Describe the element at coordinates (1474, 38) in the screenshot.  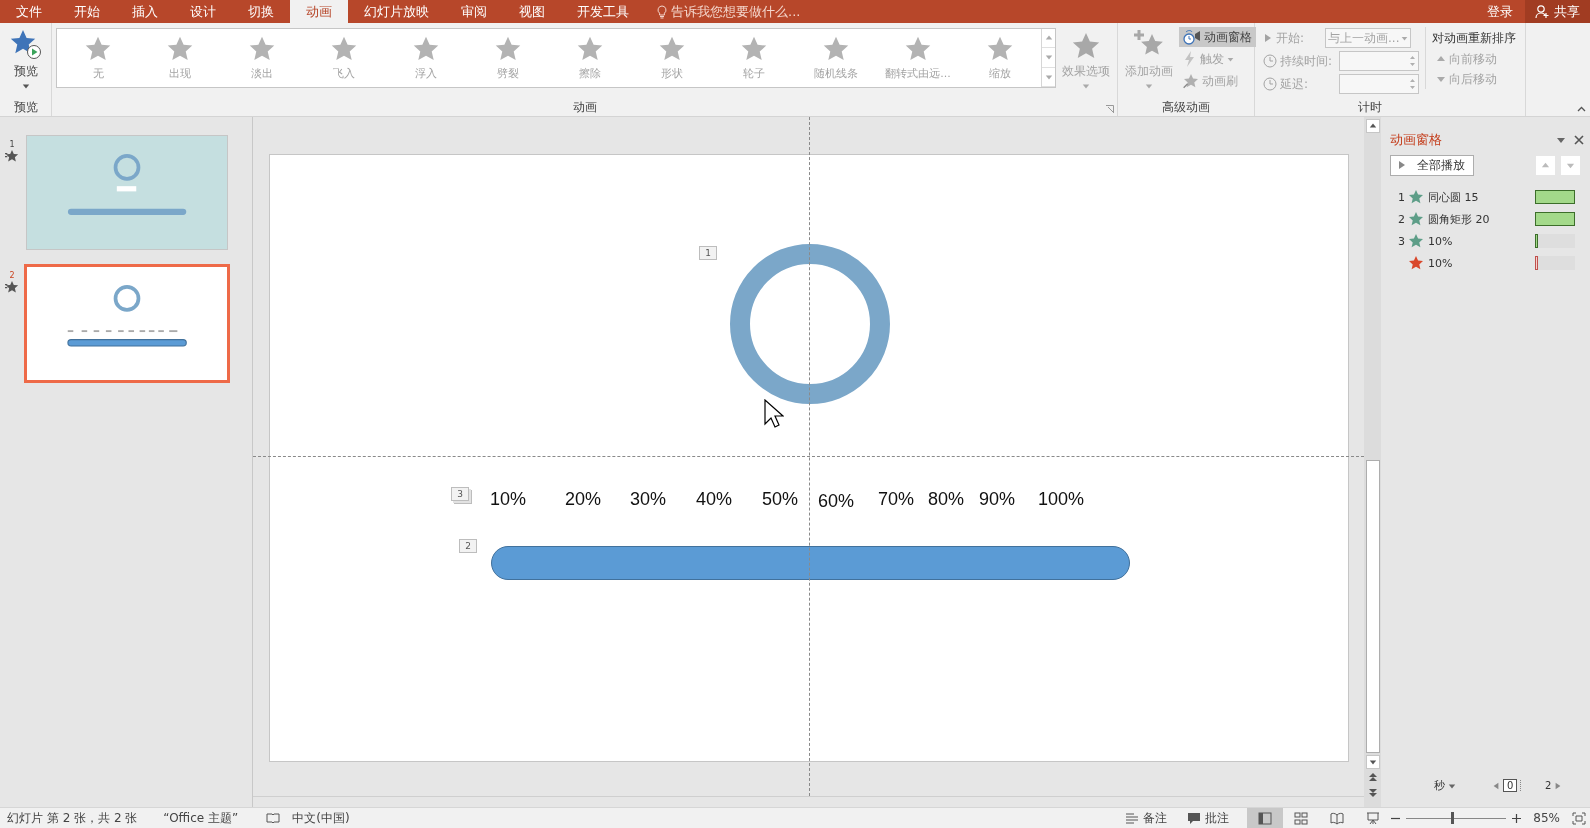
I see `reorder-title: 对动画重新排序` at that location.